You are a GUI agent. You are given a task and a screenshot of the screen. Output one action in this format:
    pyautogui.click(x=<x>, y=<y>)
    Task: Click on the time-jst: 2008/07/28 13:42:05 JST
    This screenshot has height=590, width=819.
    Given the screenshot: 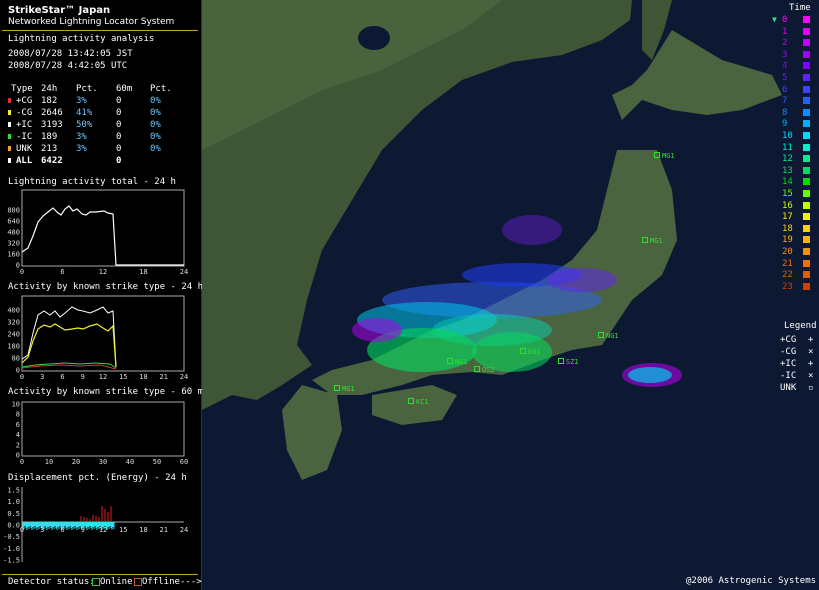 What is the action you would take?
    pyautogui.click(x=70, y=54)
    